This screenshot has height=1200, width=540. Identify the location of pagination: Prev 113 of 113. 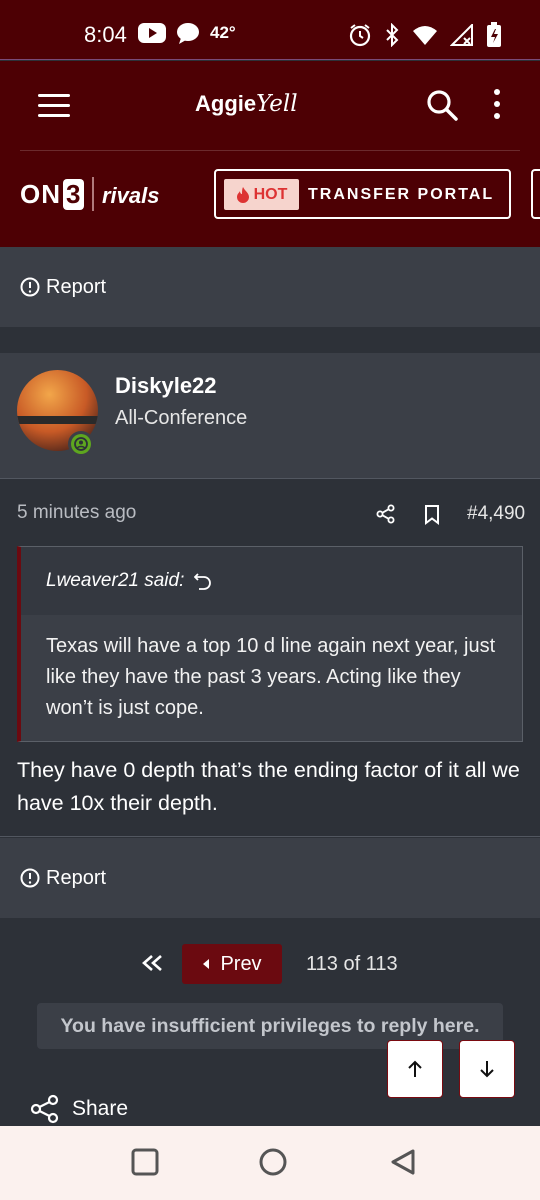
(270, 964).